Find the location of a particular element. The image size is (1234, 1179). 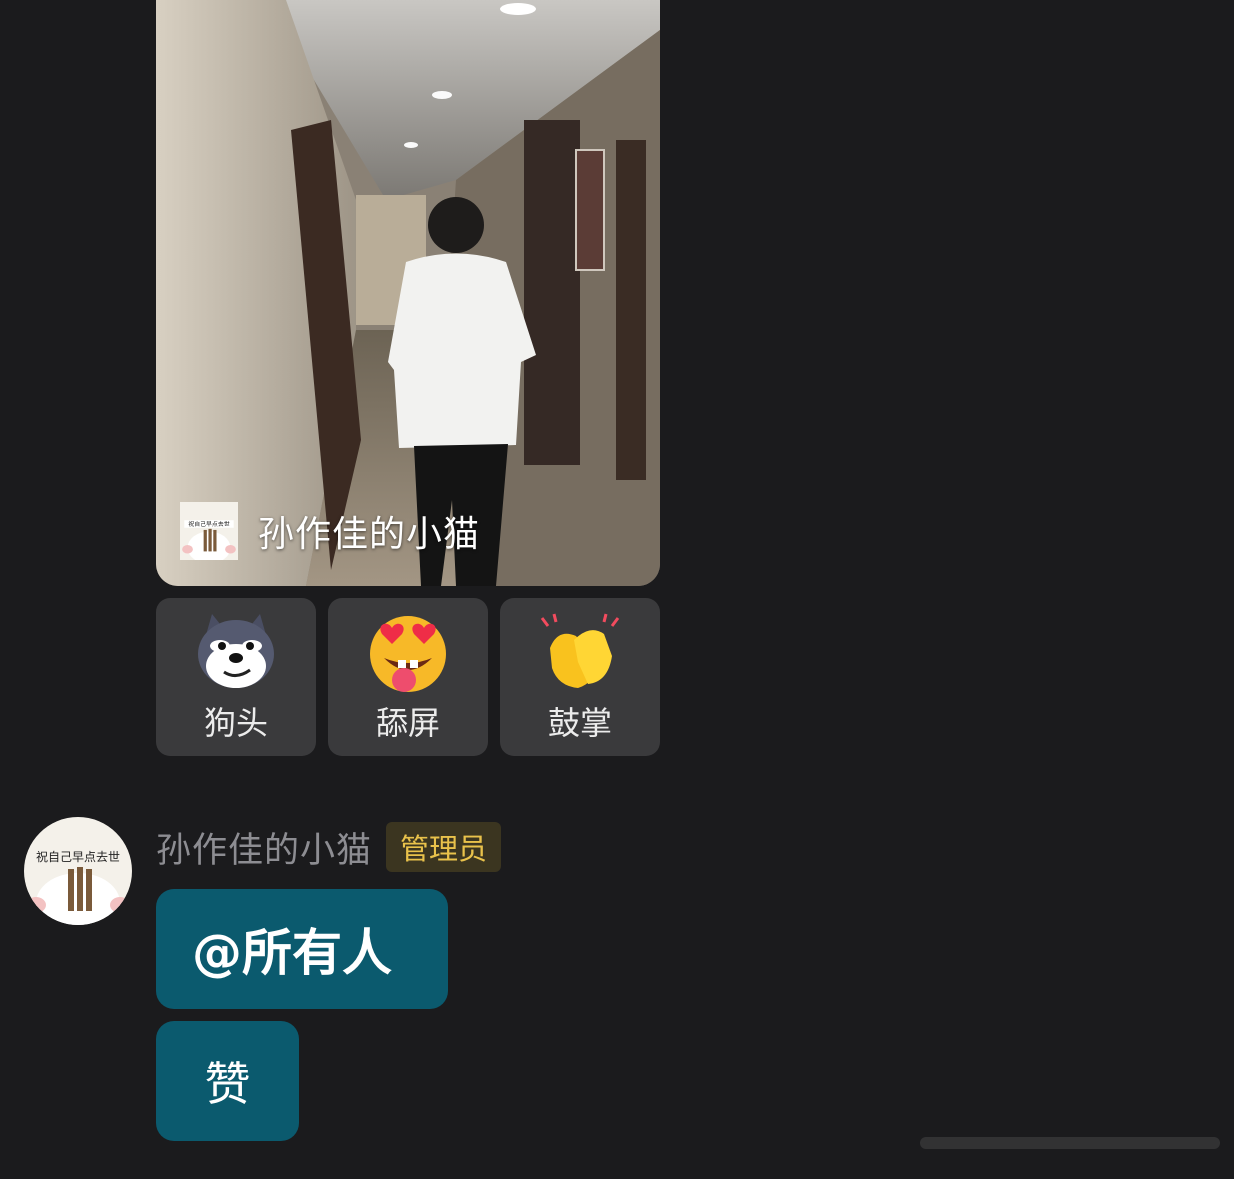

author-avatar: 祝自己早点去世 is located at coordinates (209, 531).